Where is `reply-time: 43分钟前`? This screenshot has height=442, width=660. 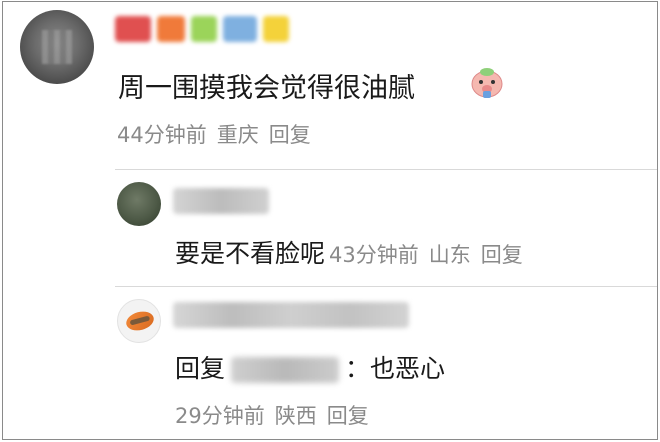 reply-time: 43分钟前 is located at coordinates (374, 255).